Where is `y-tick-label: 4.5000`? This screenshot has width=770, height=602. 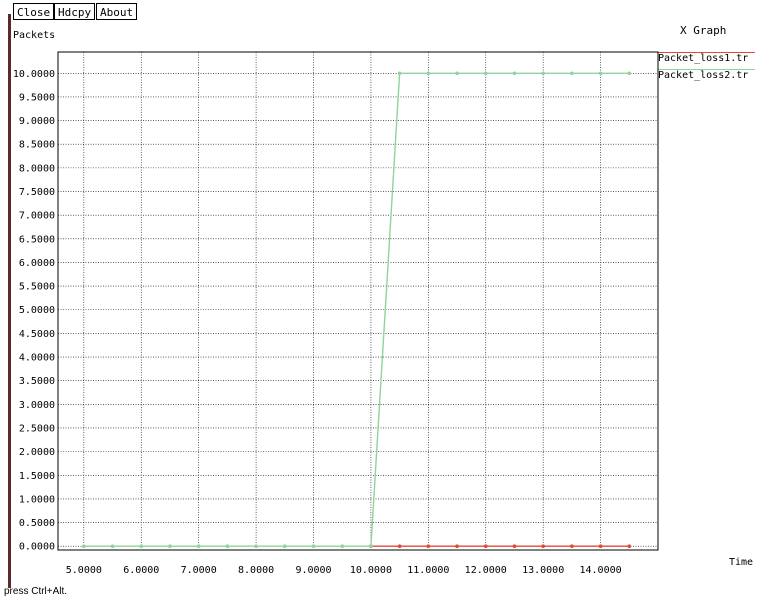 y-tick-label: 4.5000 is located at coordinates (37, 334).